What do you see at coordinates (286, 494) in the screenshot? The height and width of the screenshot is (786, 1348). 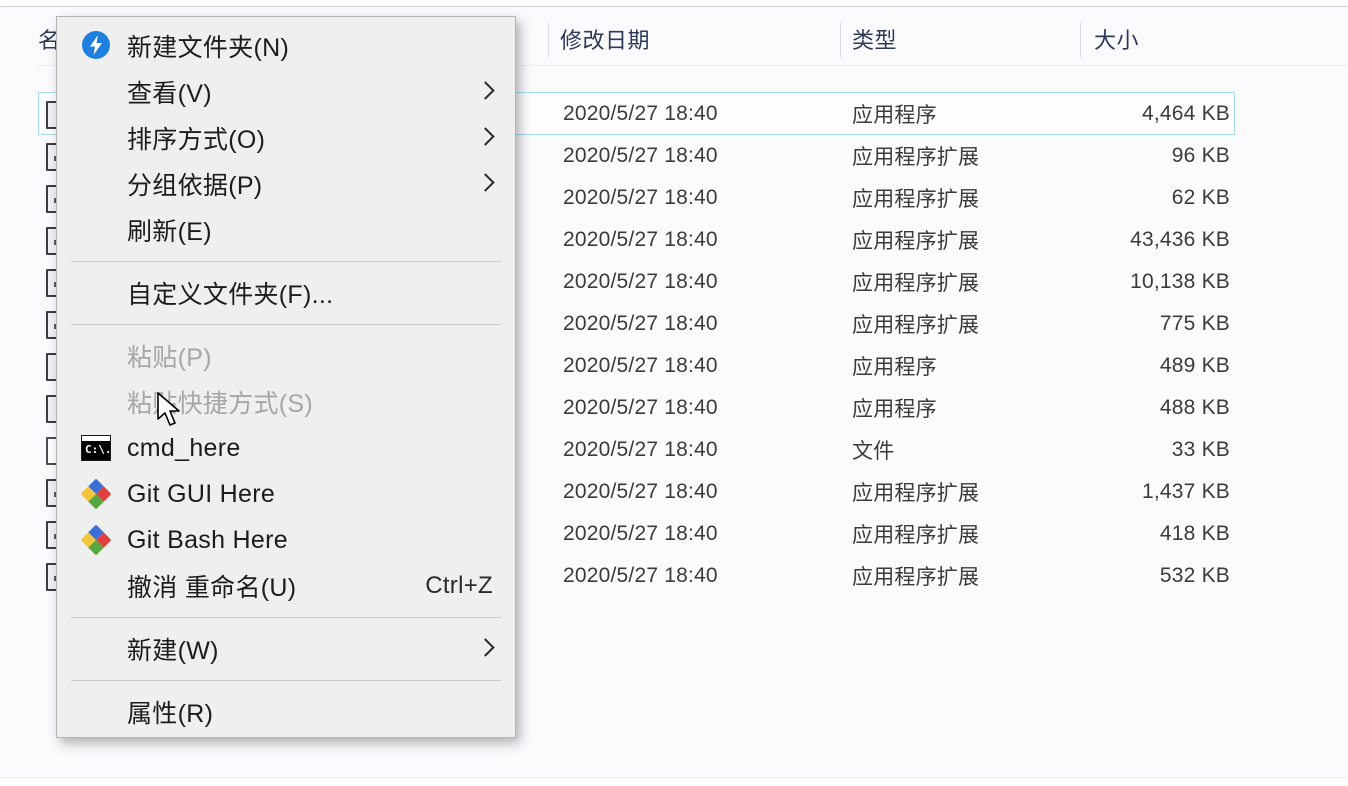 I see `menu-item: Git GUI Here` at bounding box center [286, 494].